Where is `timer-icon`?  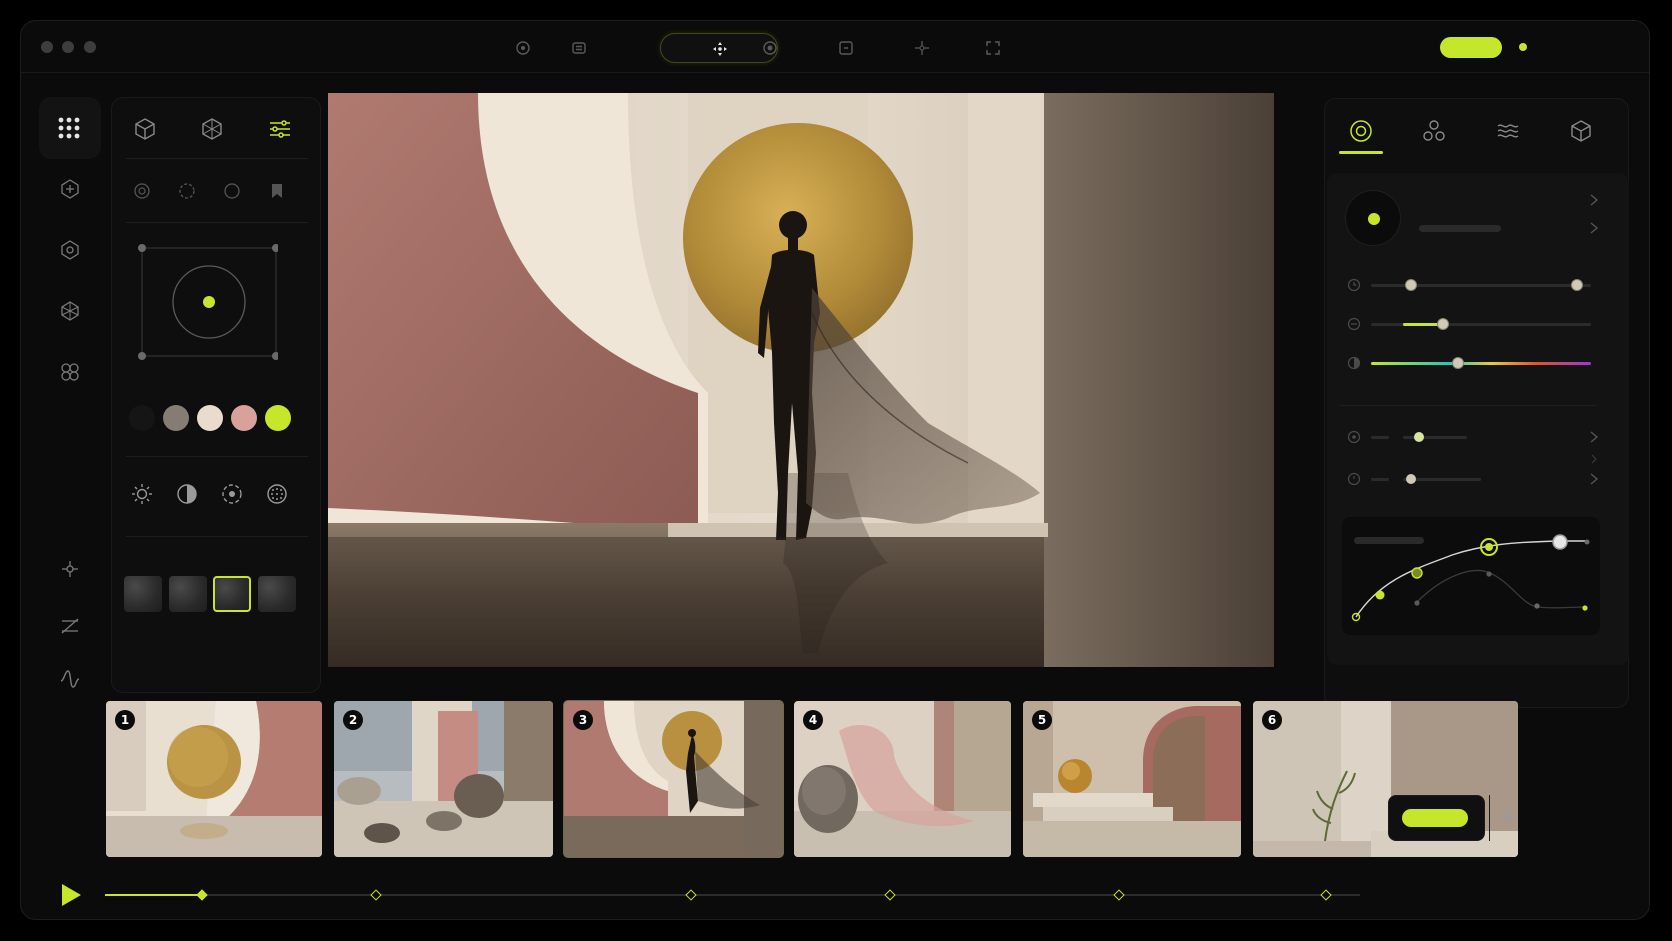
timer-icon is located at coordinates (1354, 479).